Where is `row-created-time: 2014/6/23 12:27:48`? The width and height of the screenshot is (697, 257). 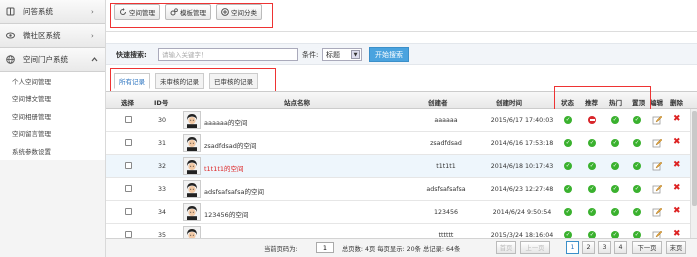
row-created-time: 2014/6/23 12:27:48 is located at coordinates (522, 189).